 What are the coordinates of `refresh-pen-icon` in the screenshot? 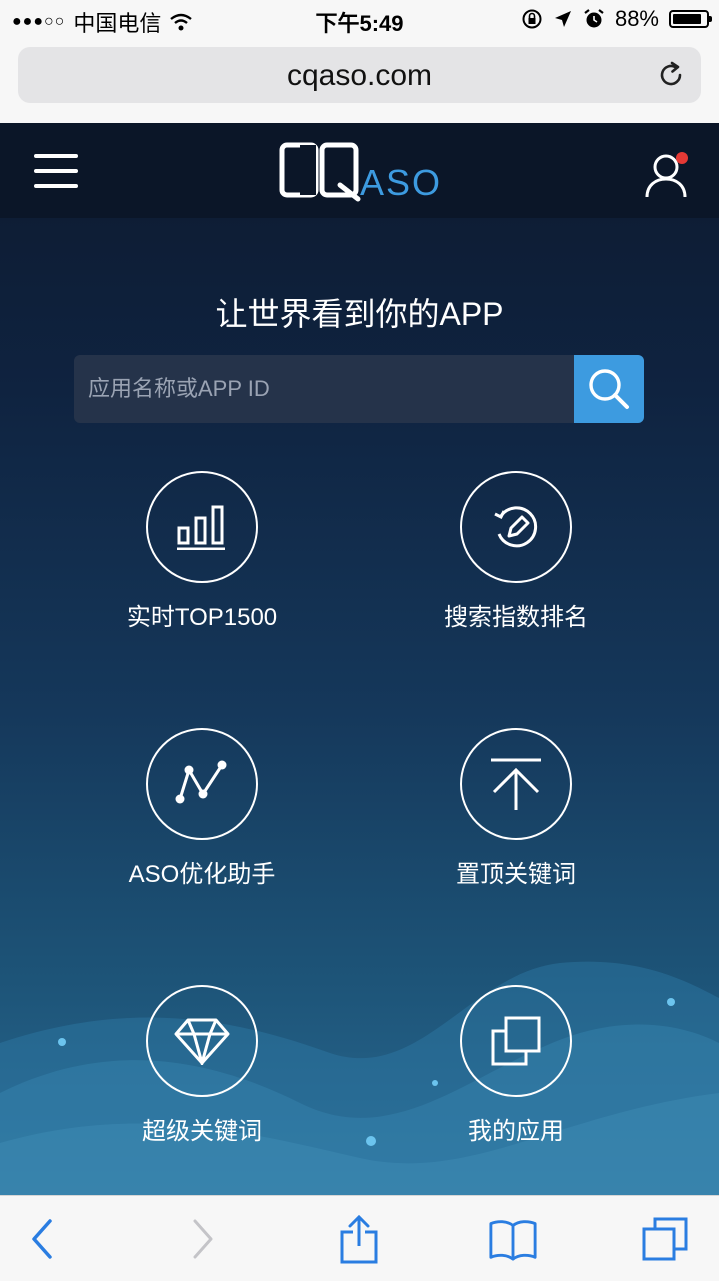 It's located at (516, 527).